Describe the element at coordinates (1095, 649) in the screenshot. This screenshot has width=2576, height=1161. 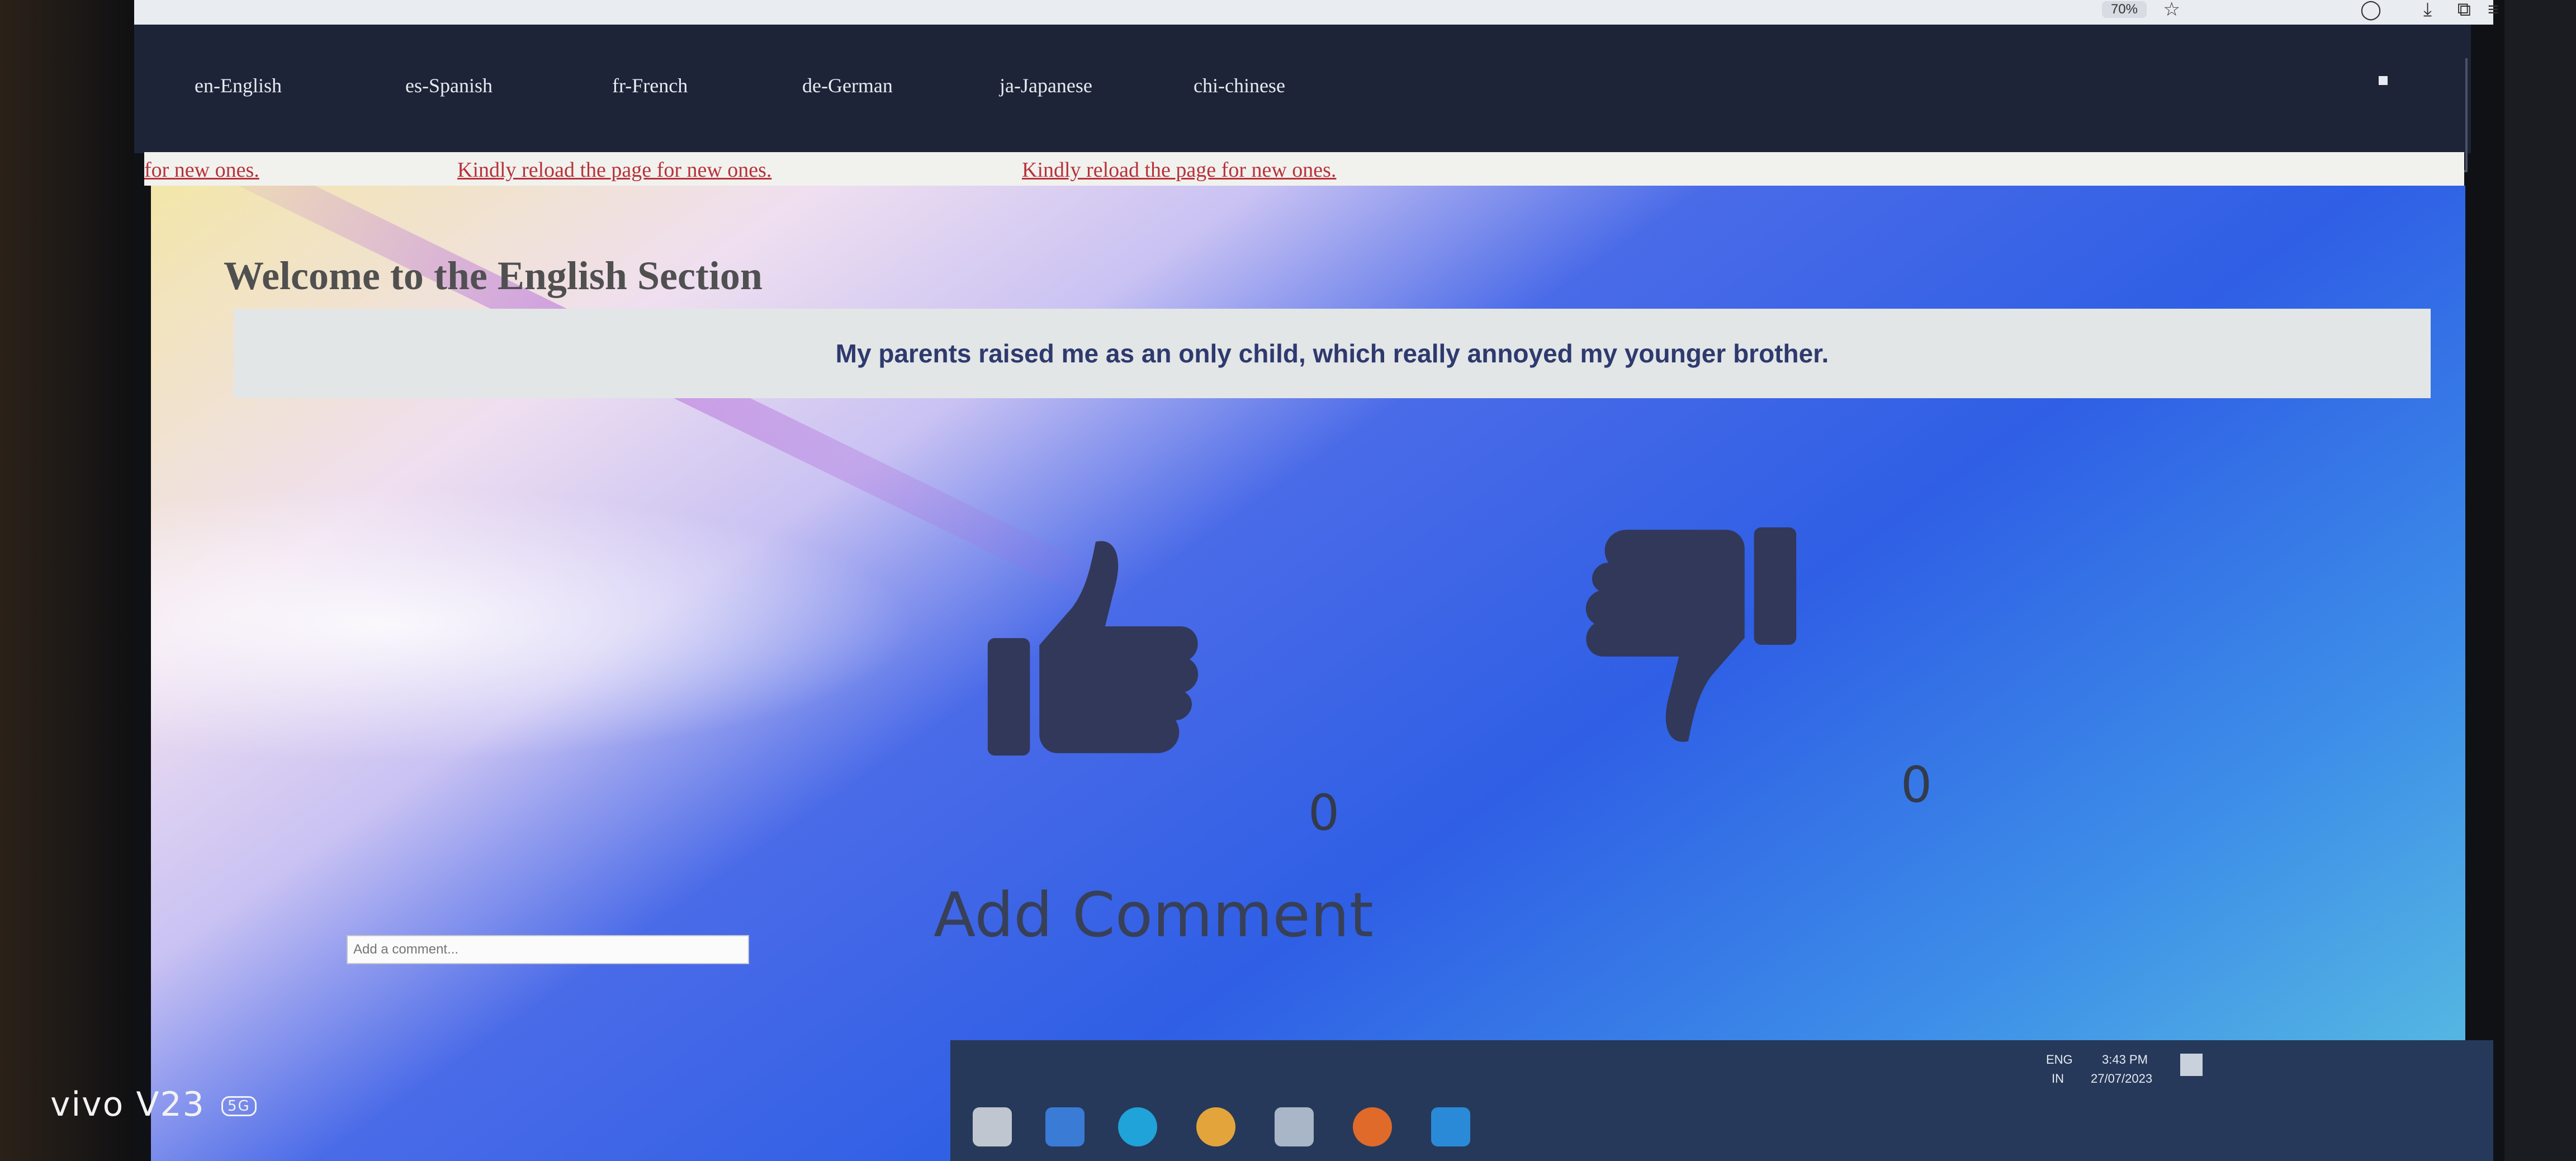
I see `thumbs-up-icon` at that location.